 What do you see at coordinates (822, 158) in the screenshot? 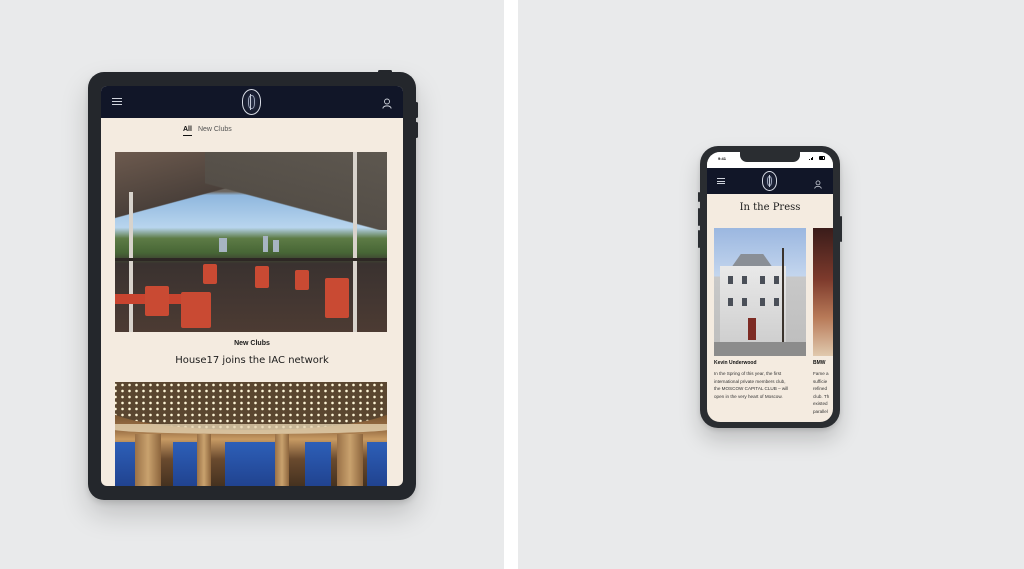
I see `battery-icon` at bounding box center [822, 158].